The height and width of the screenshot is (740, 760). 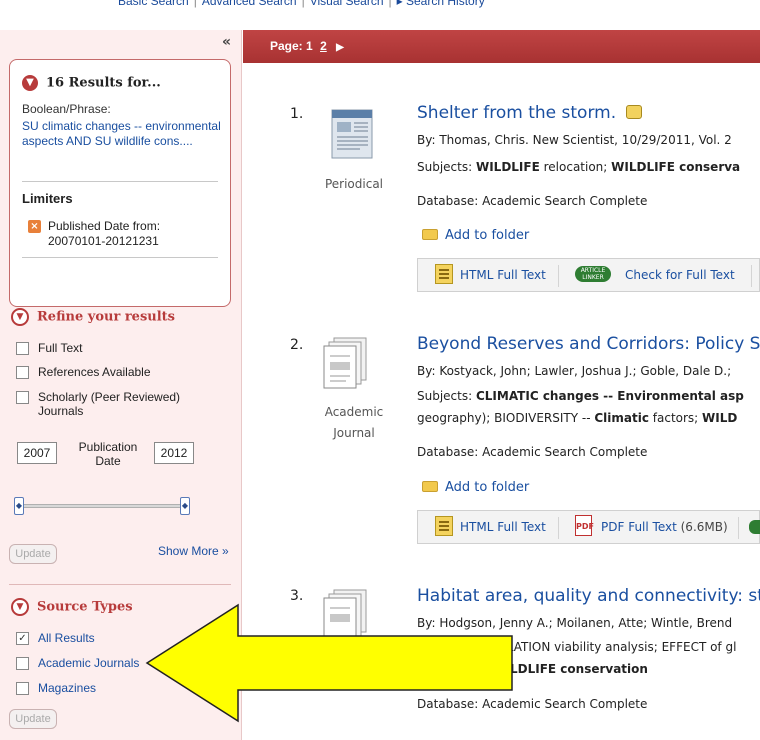 I want to click on date-from-input: 2007, so click(x=37, y=453).